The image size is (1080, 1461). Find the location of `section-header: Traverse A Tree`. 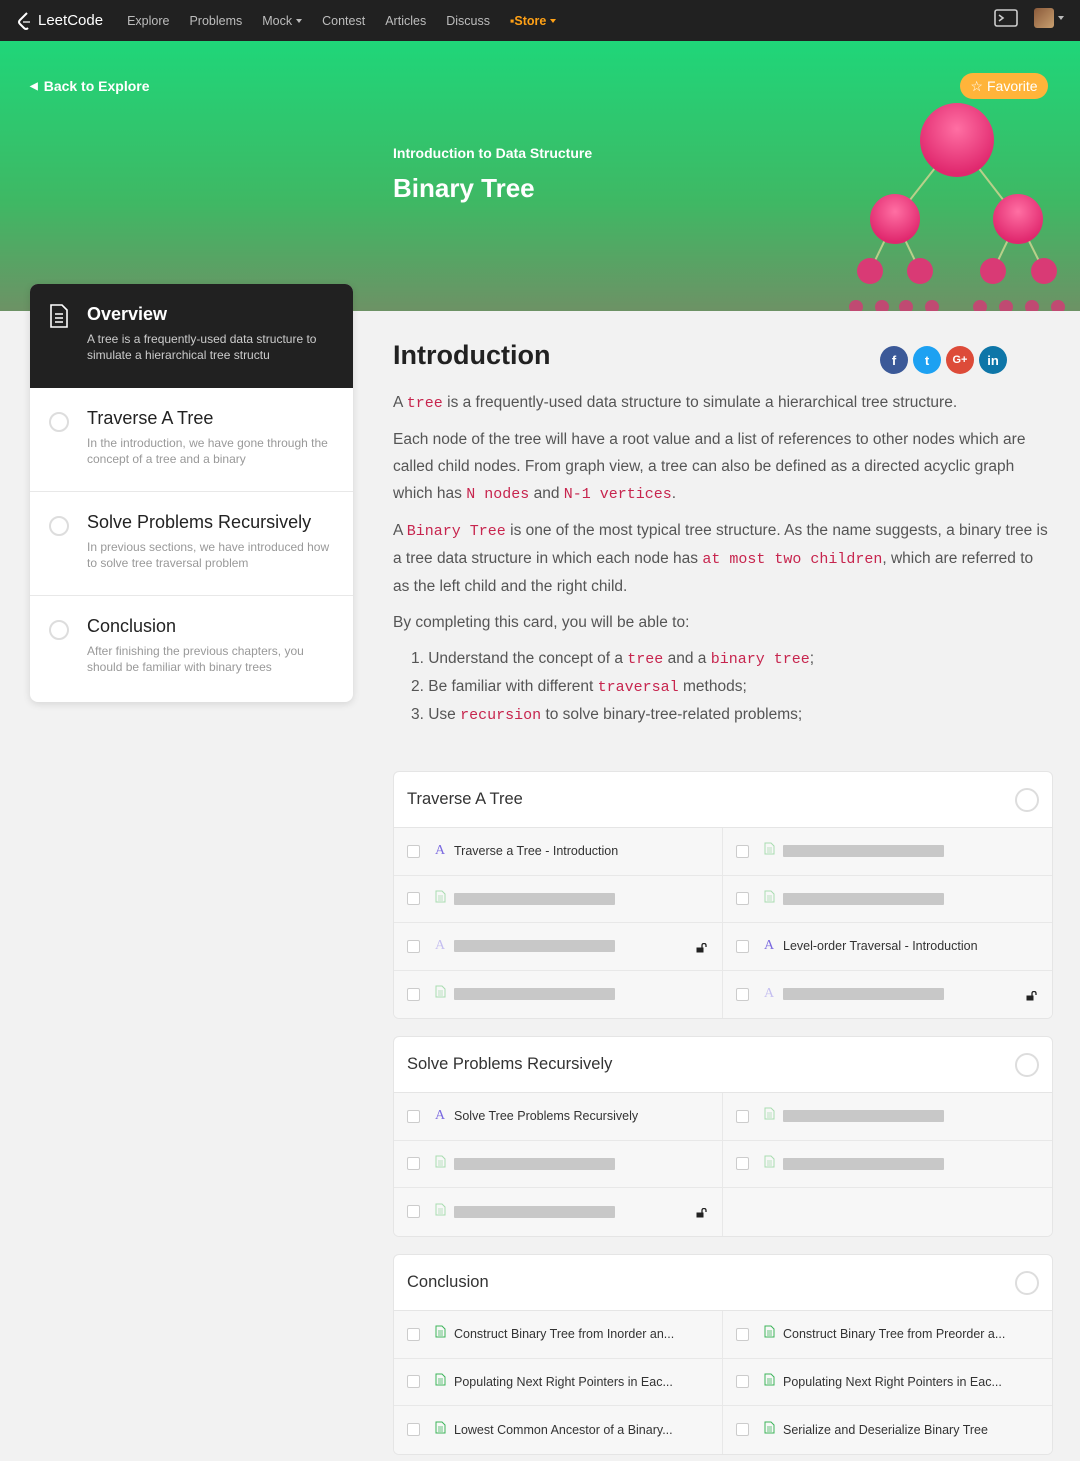

section-header: Traverse A Tree is located at coordinates (723, 800).